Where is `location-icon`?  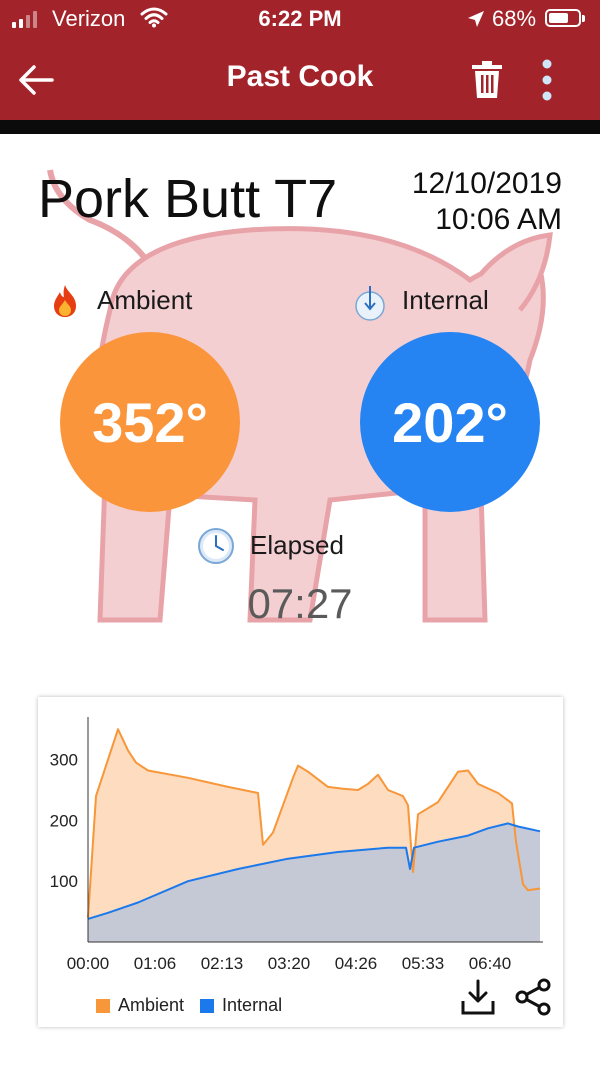 location-icon is located at coordinates (476, 19).